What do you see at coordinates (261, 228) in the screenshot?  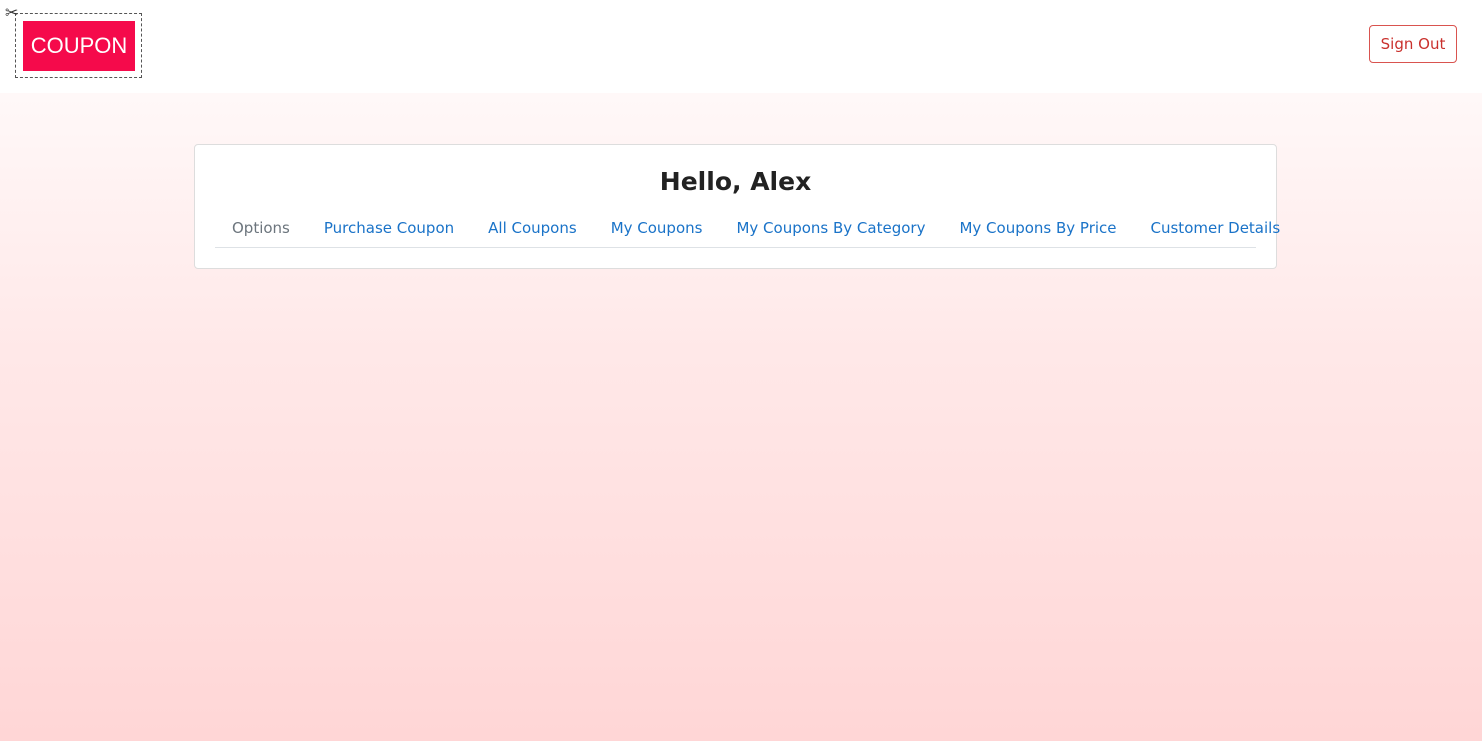 I see `nav-options-label: Options` at bounding box center [261, 228].